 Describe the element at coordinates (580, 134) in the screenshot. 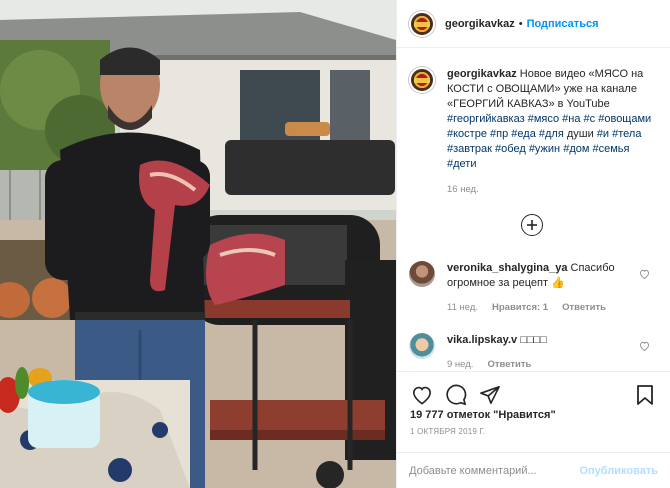

I see `caption-word: души` at that location.